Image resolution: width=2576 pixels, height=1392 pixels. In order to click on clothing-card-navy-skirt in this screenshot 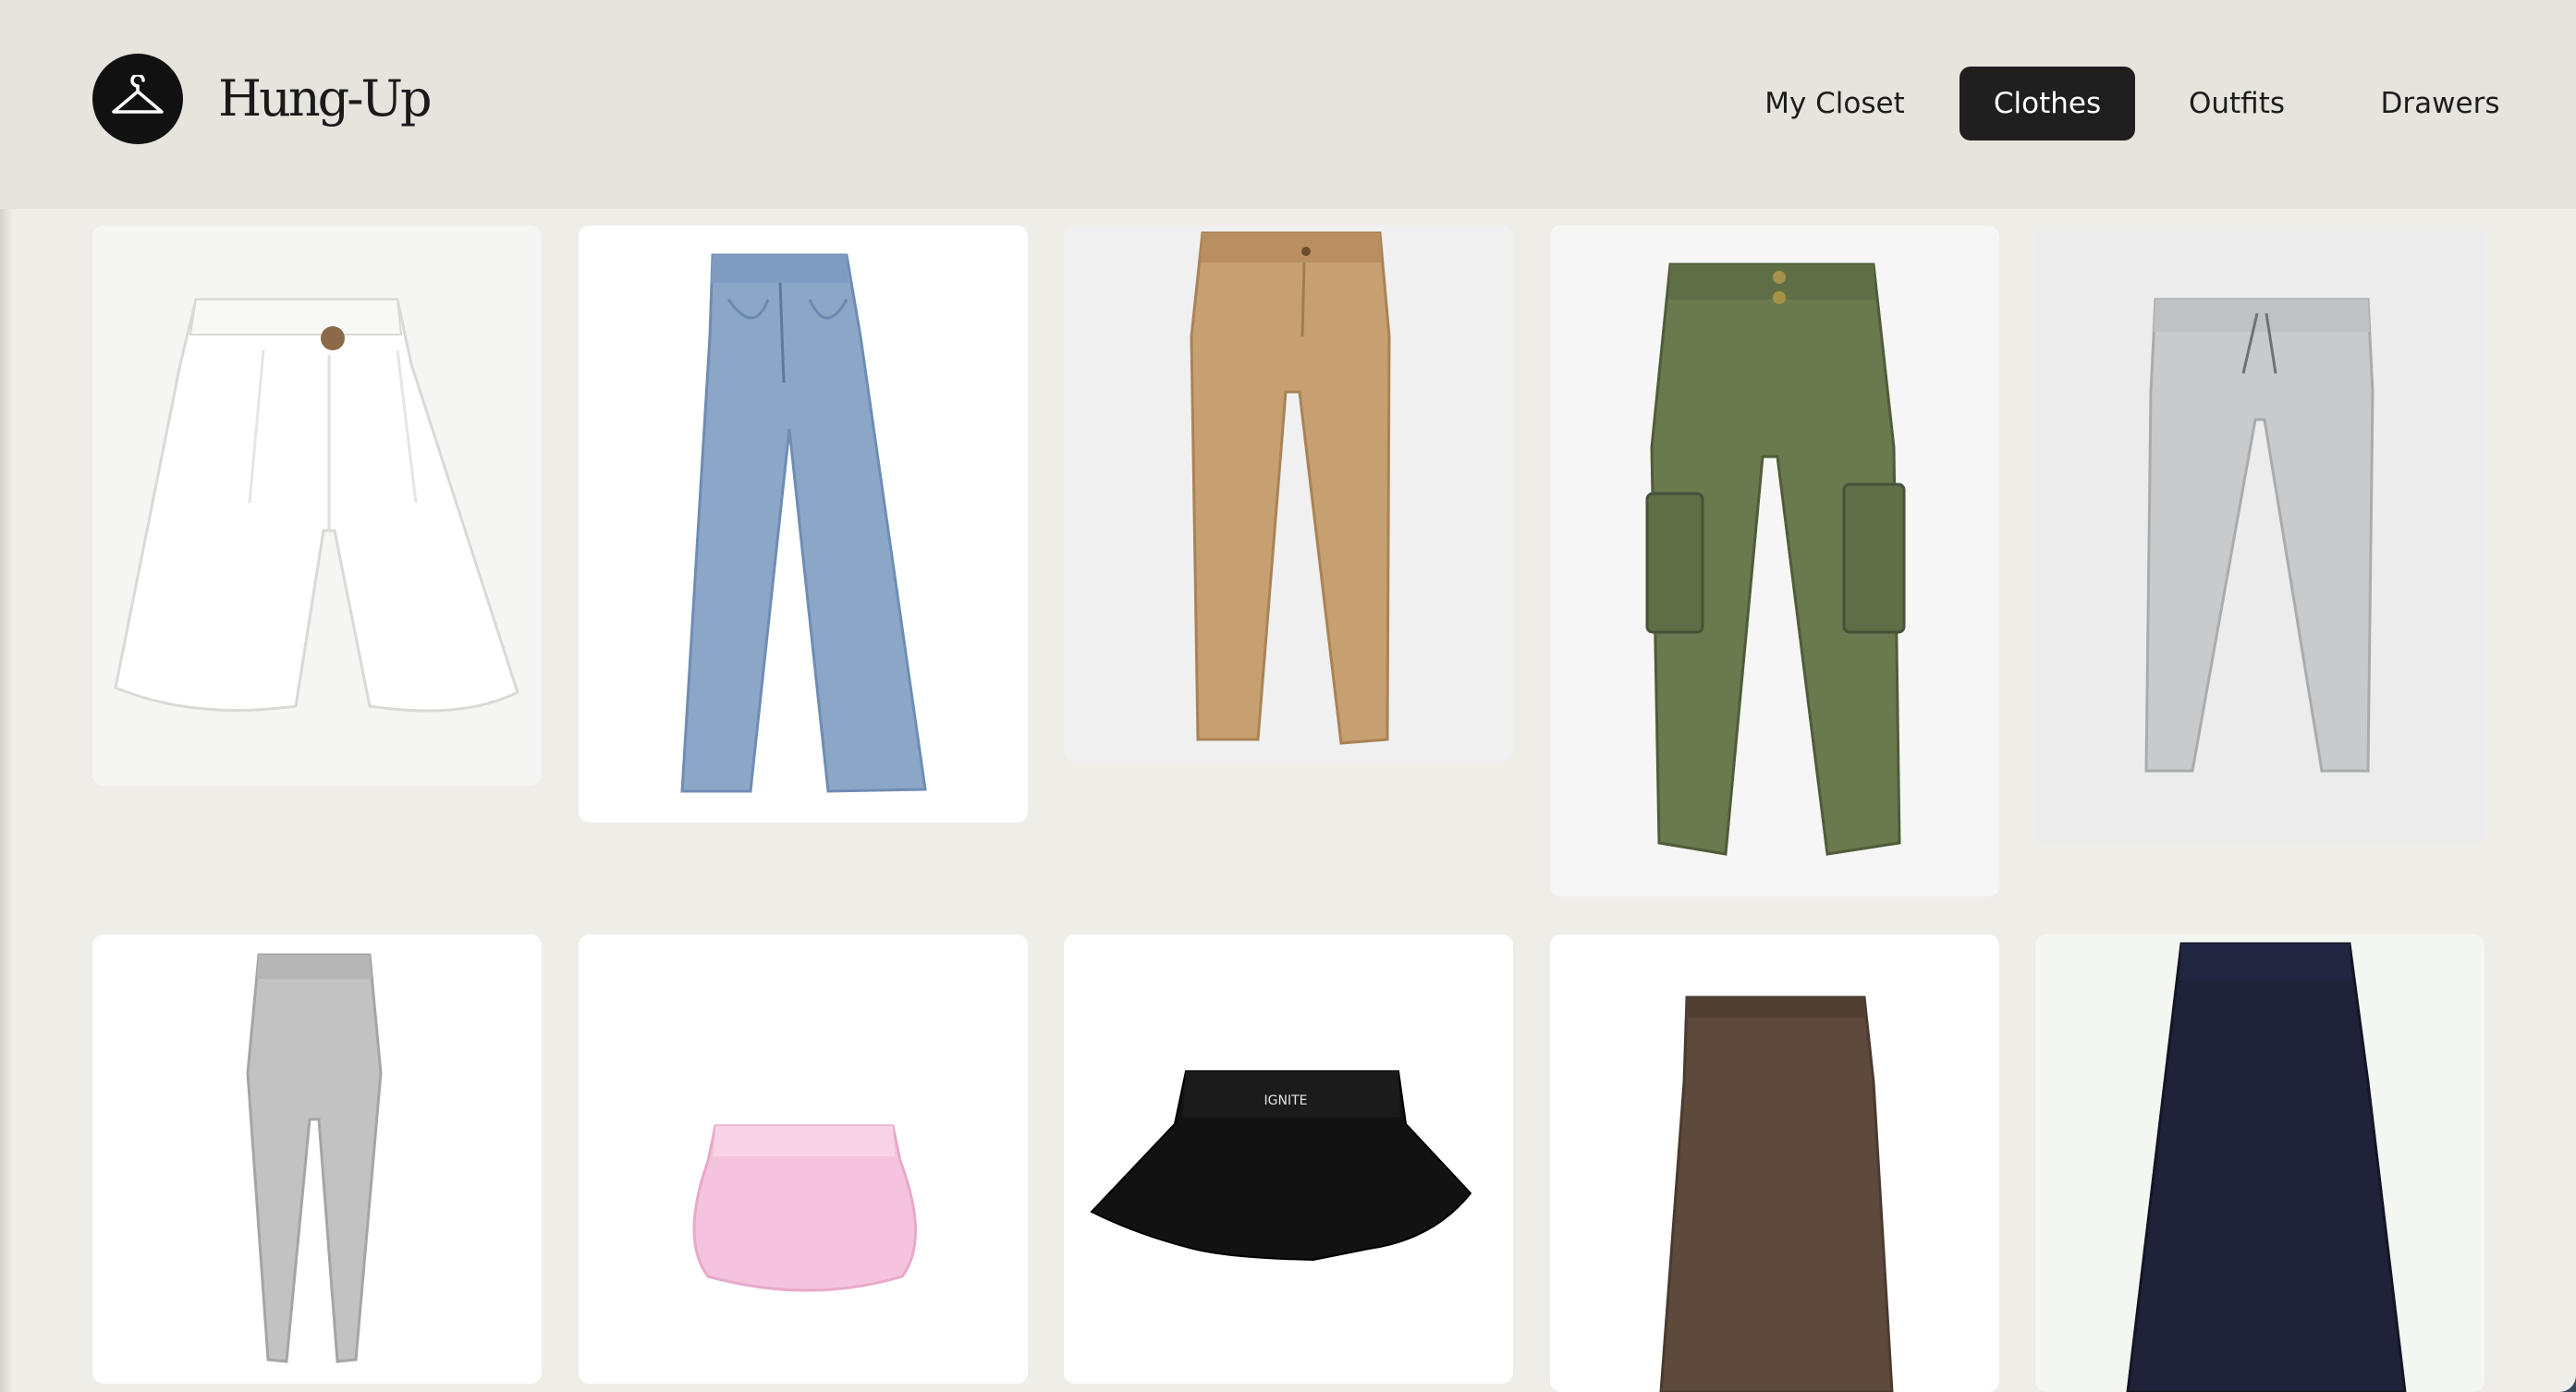, I will do `click(2259, 1163)`.